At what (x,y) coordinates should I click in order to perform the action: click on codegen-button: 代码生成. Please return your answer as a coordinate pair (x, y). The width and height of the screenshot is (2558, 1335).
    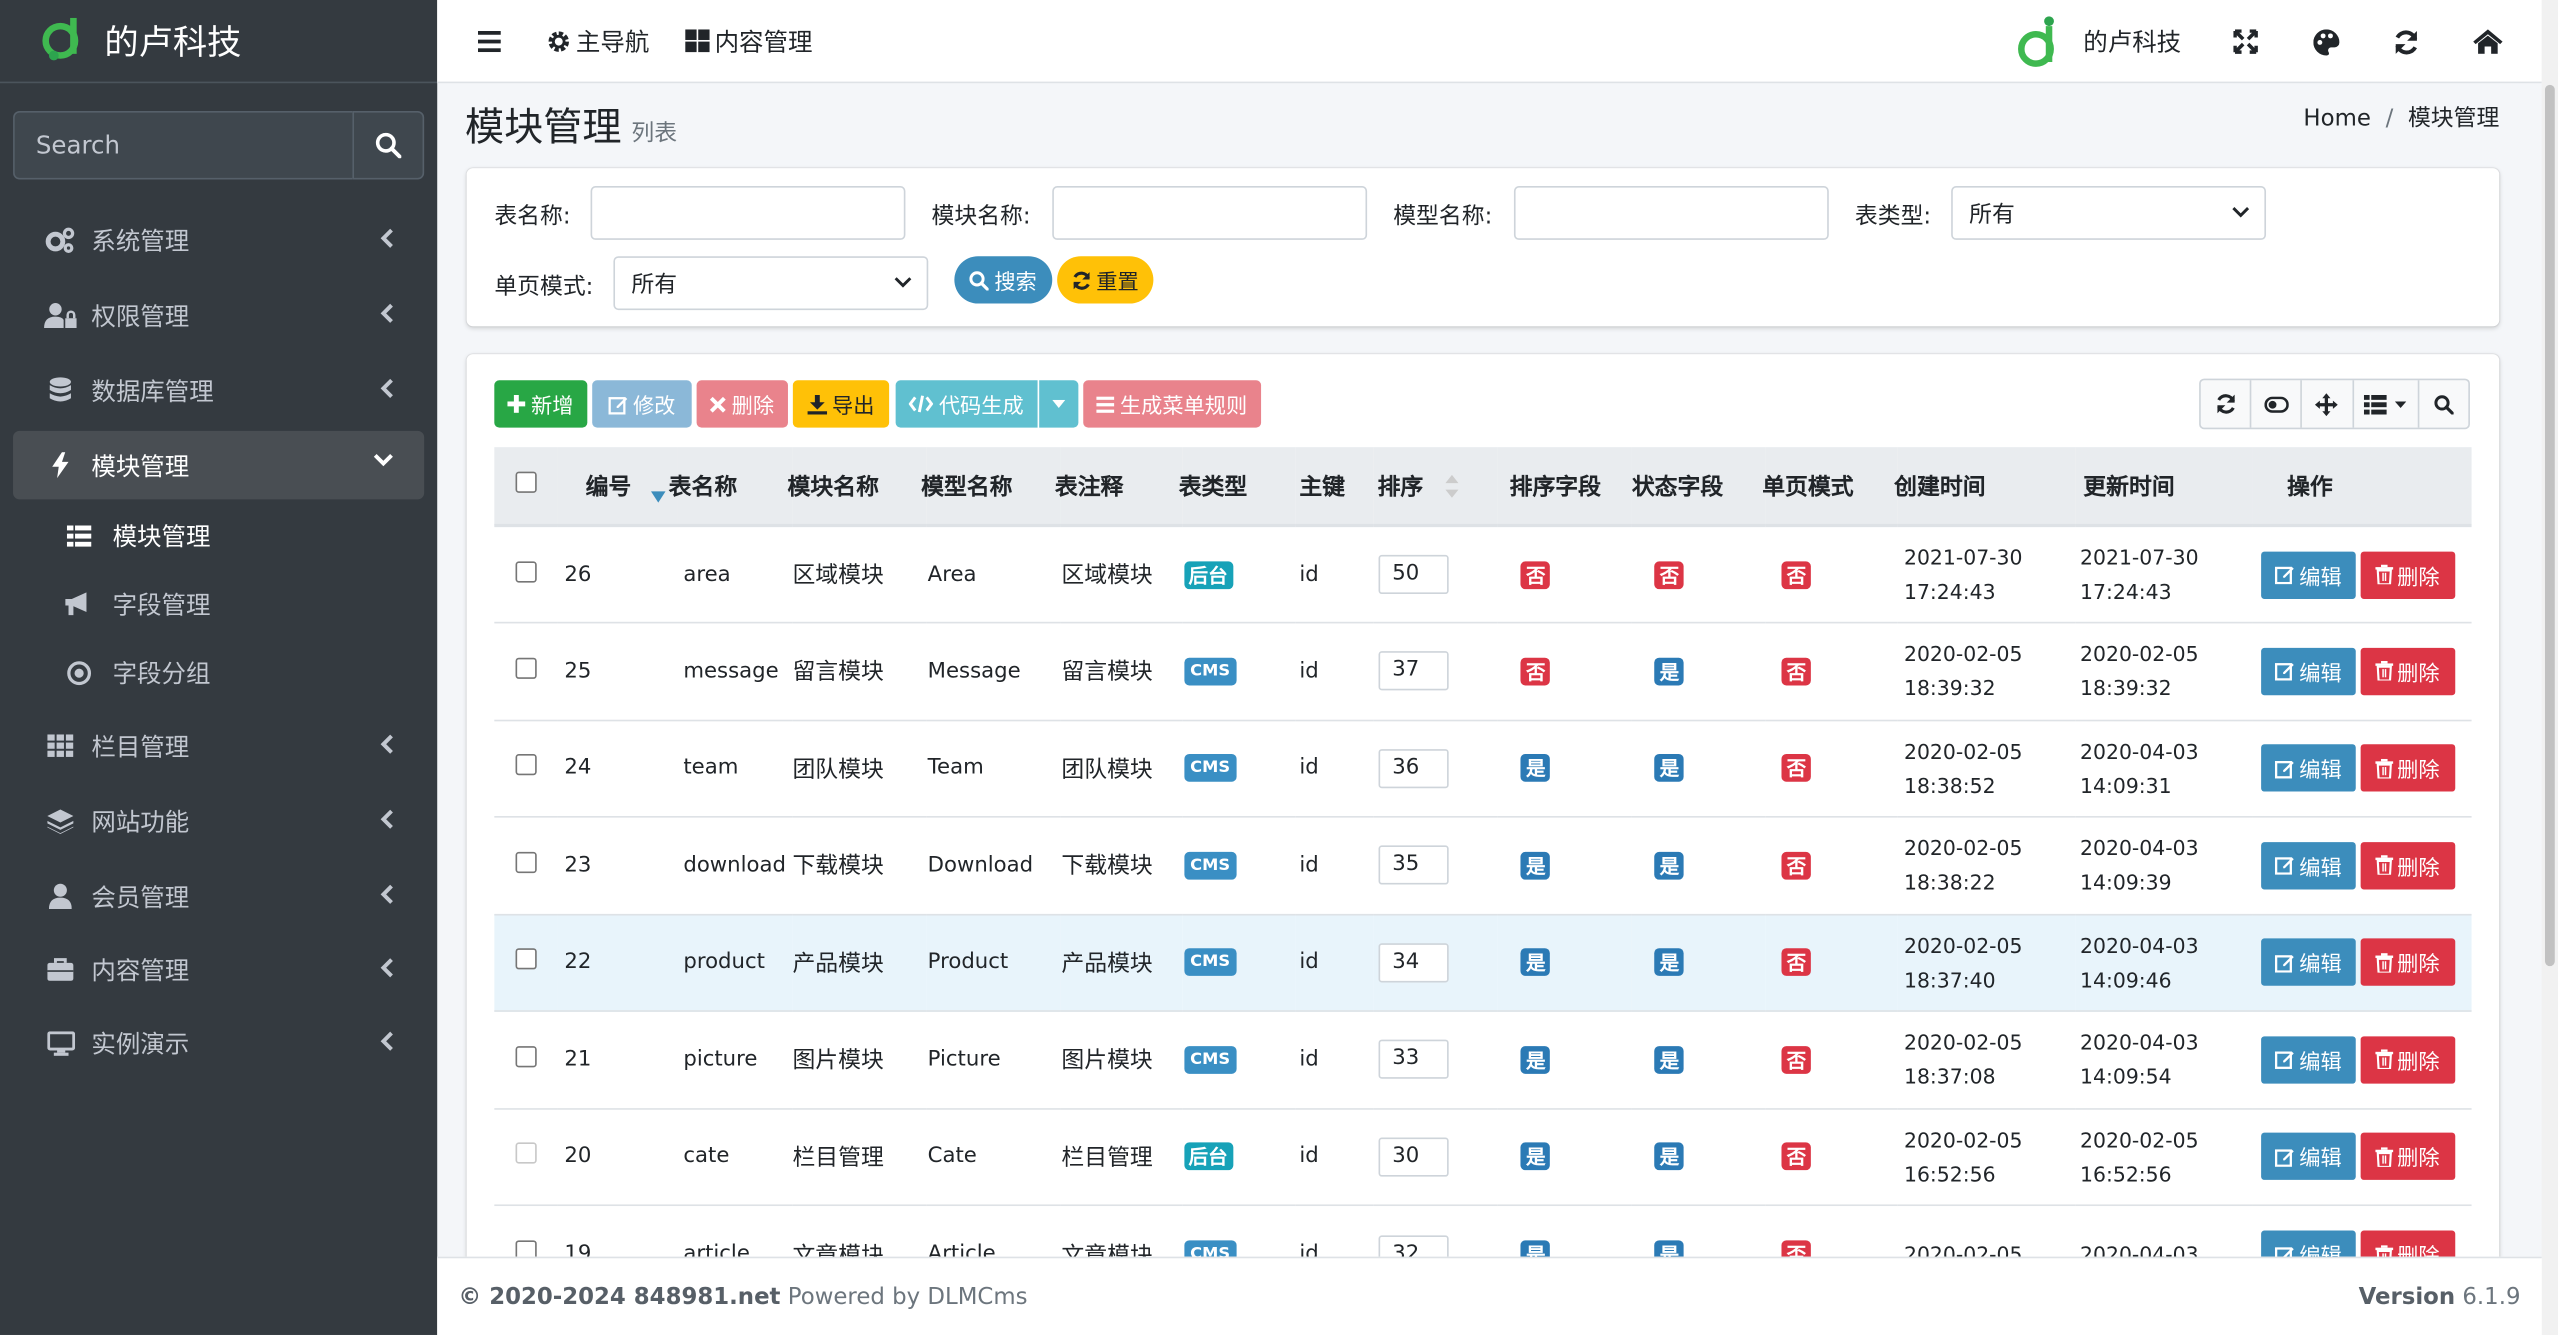
    Looking at the image, I should click on (966, 404).